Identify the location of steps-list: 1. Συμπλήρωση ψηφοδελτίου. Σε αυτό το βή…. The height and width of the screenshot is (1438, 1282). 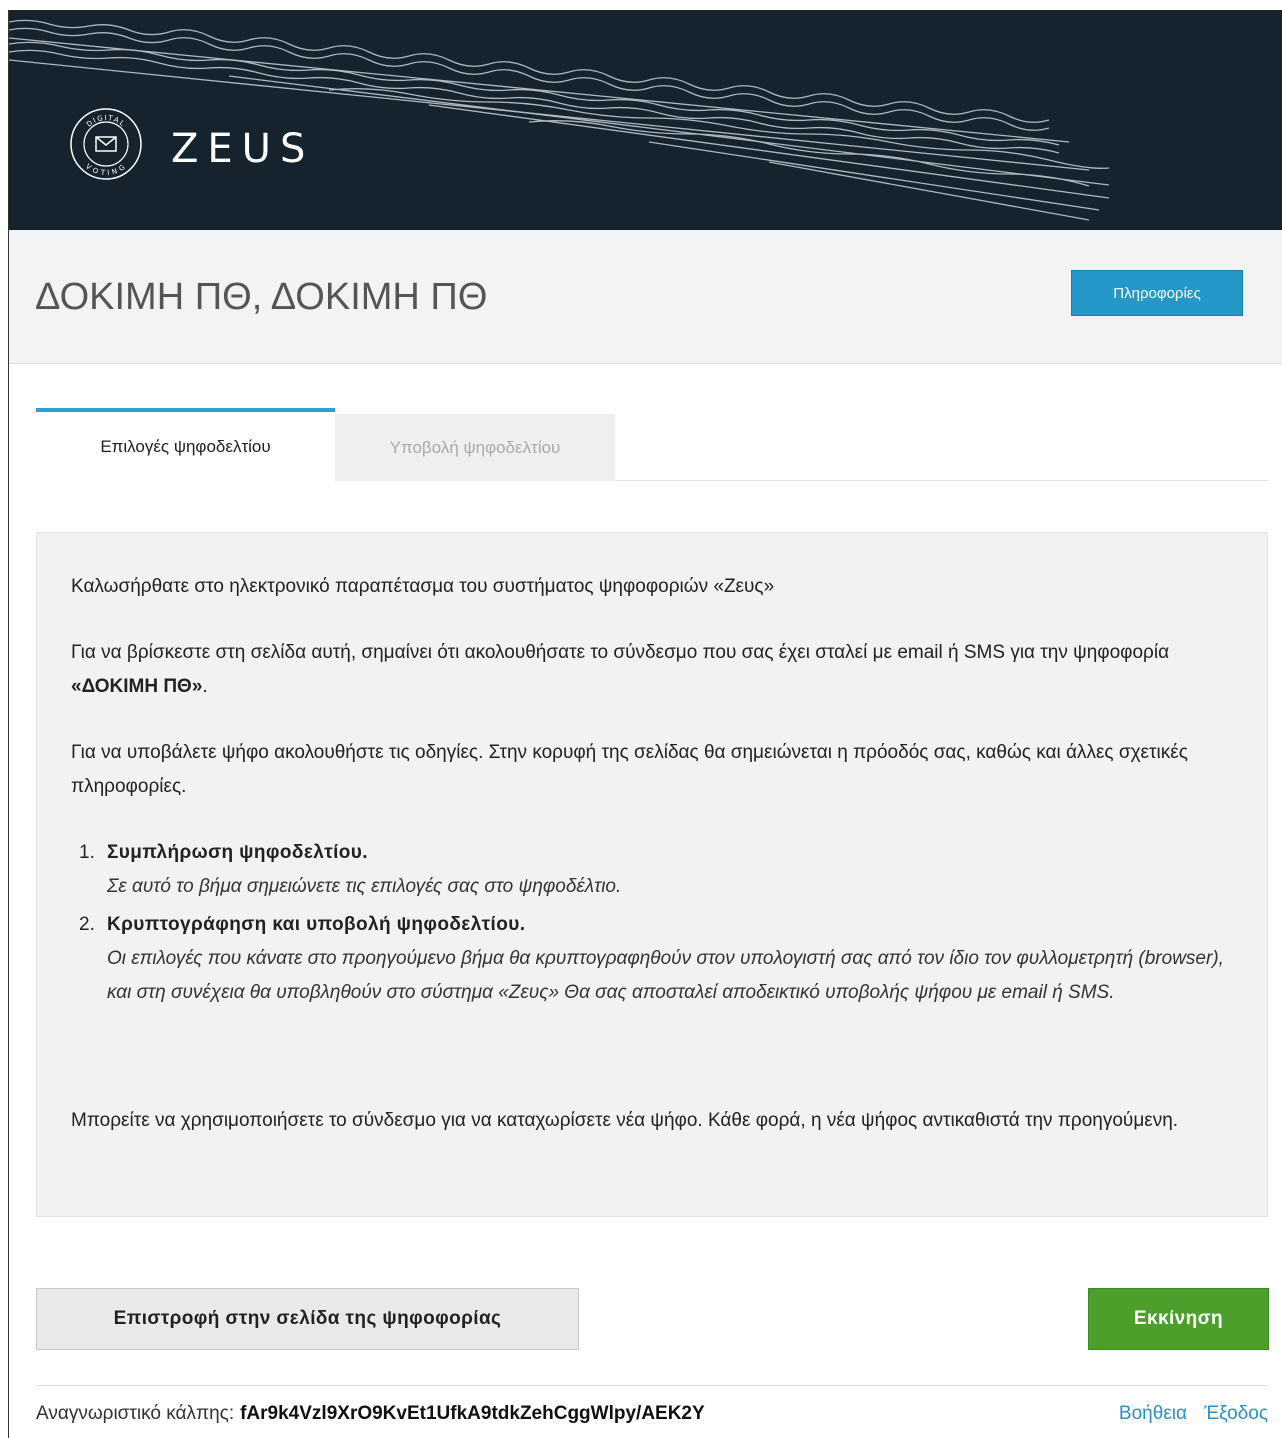
(654, 923).